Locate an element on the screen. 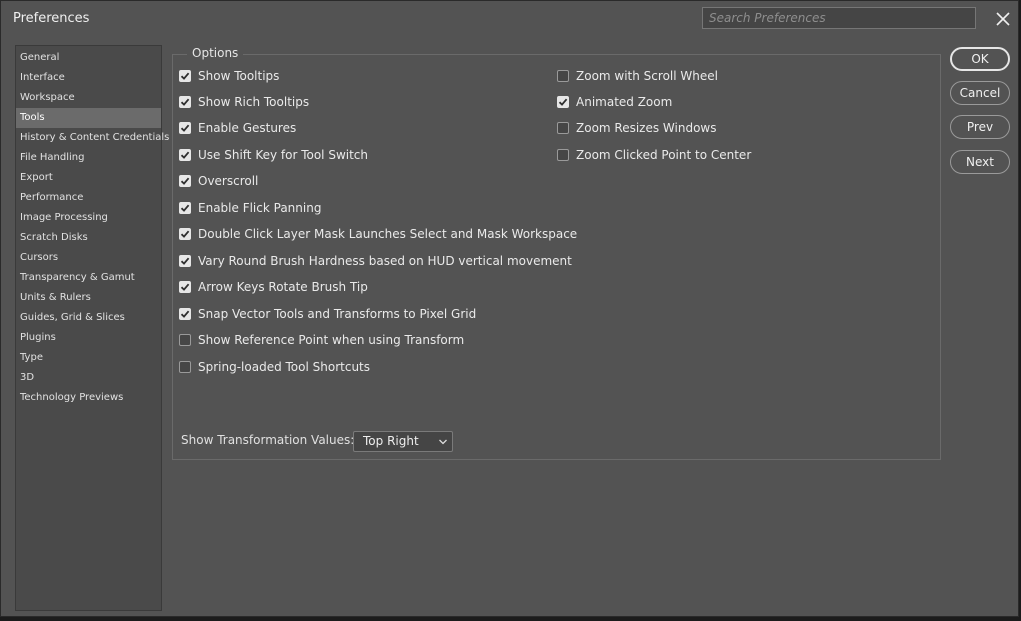 The image size is (1021, 621). checkbox-zoom-resizes-windows: Zoom Resizes Windows is located at coordinates (637, 128).